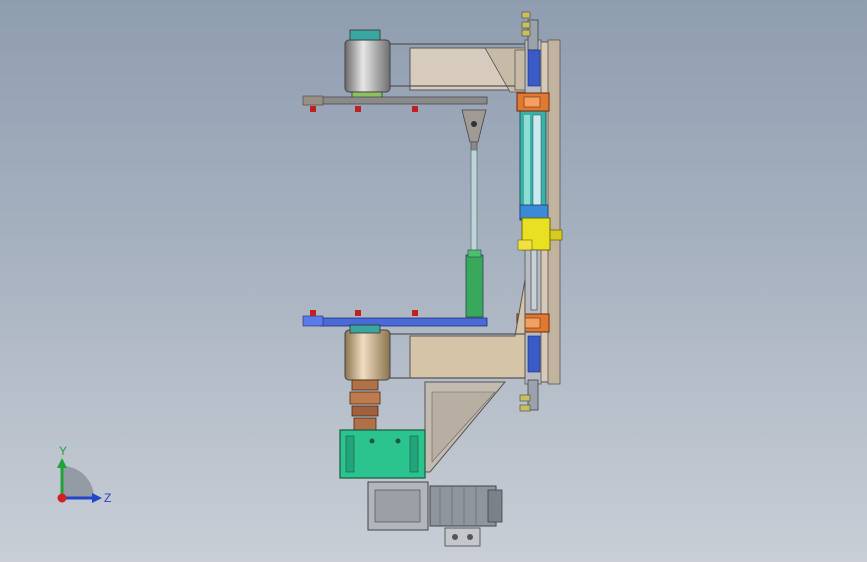  Describe the element at coordinates (395, 100) in the screenshot. I see `top-plate` at that location.